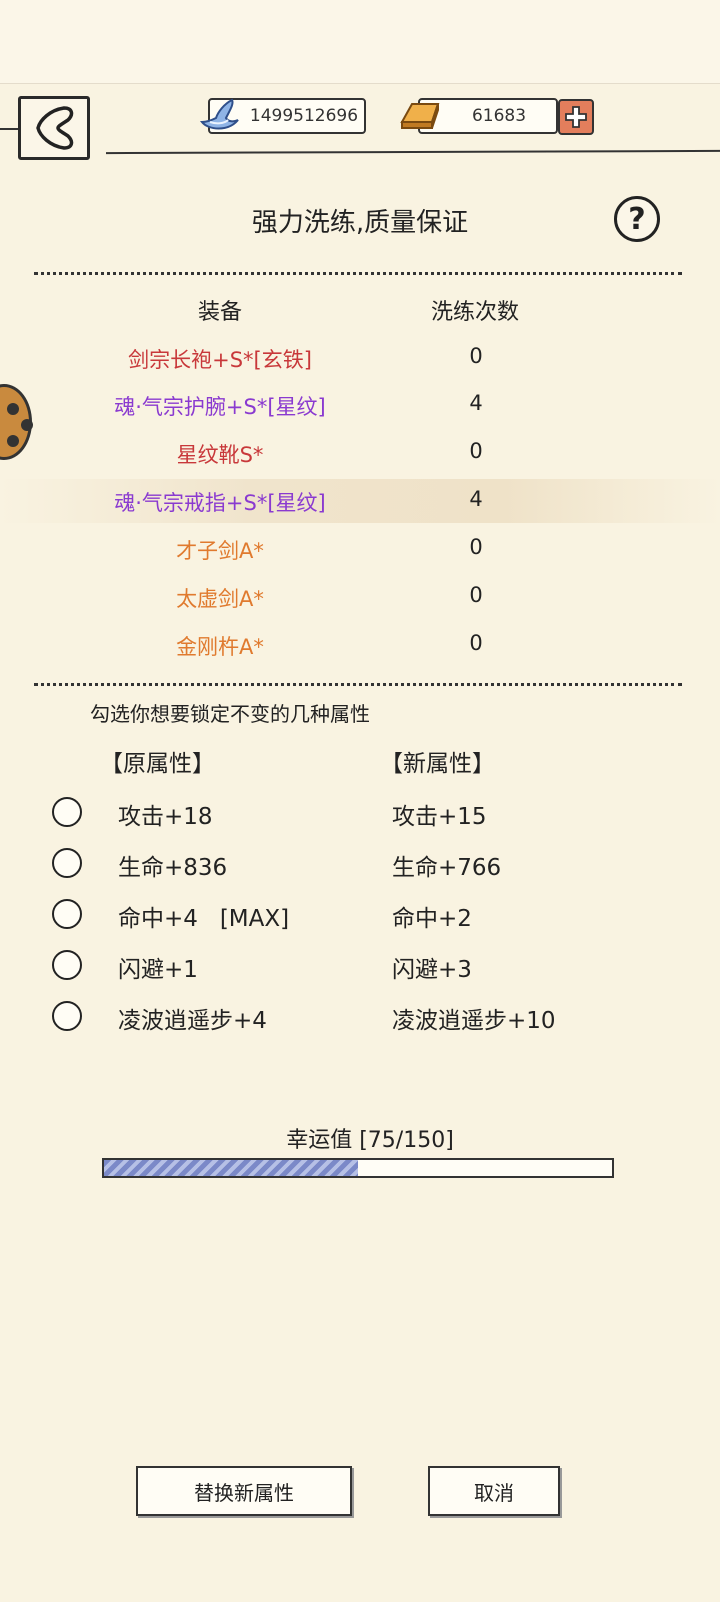 This screenshot has height=1602, width=720. Describe the element at coordinates (360, 818) in the screenshot. I see `attribute-row: 攻击+18 攻击+15` at that location.